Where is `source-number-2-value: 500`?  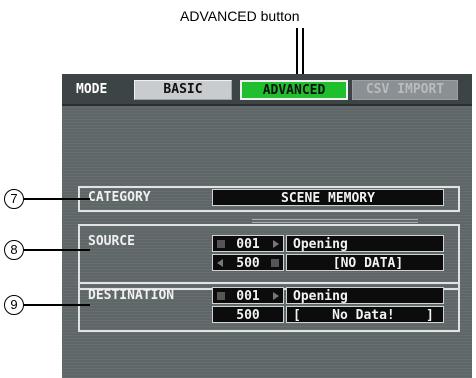
source-number-2-value: 500 is located at coordinates (248, 263).